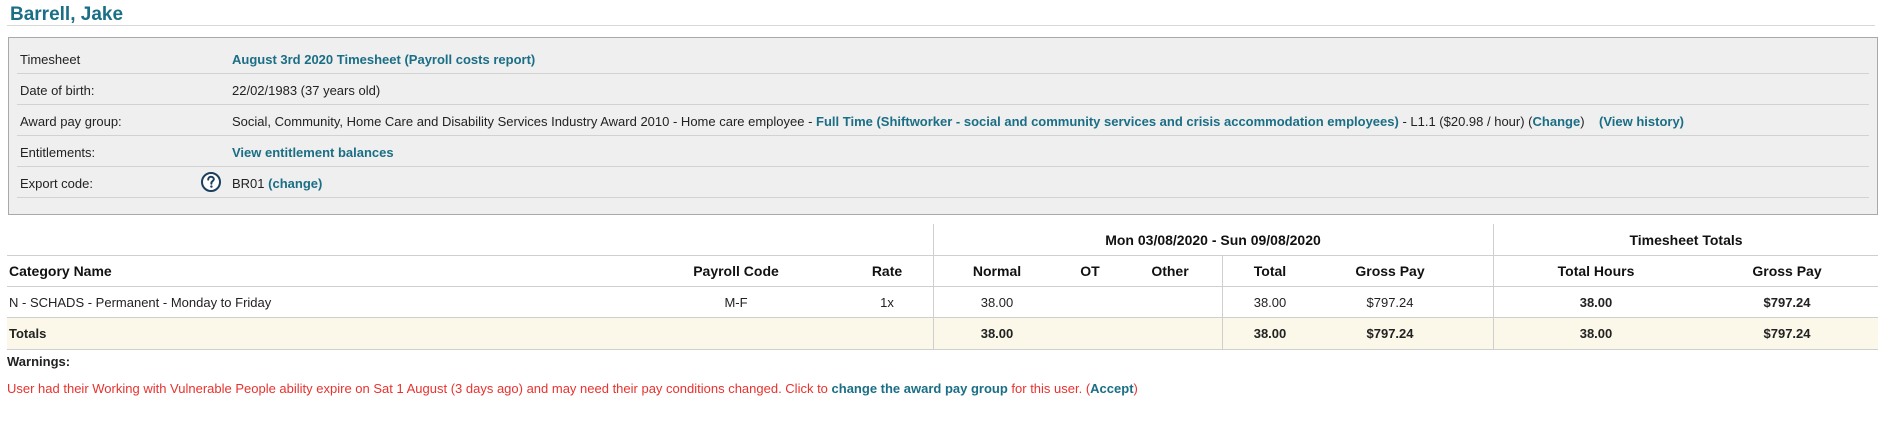 The width and height of the screenshot is (1882, 424). I want to click on info-row-export-code: Export code: BR01 (change), so click(943, 182).